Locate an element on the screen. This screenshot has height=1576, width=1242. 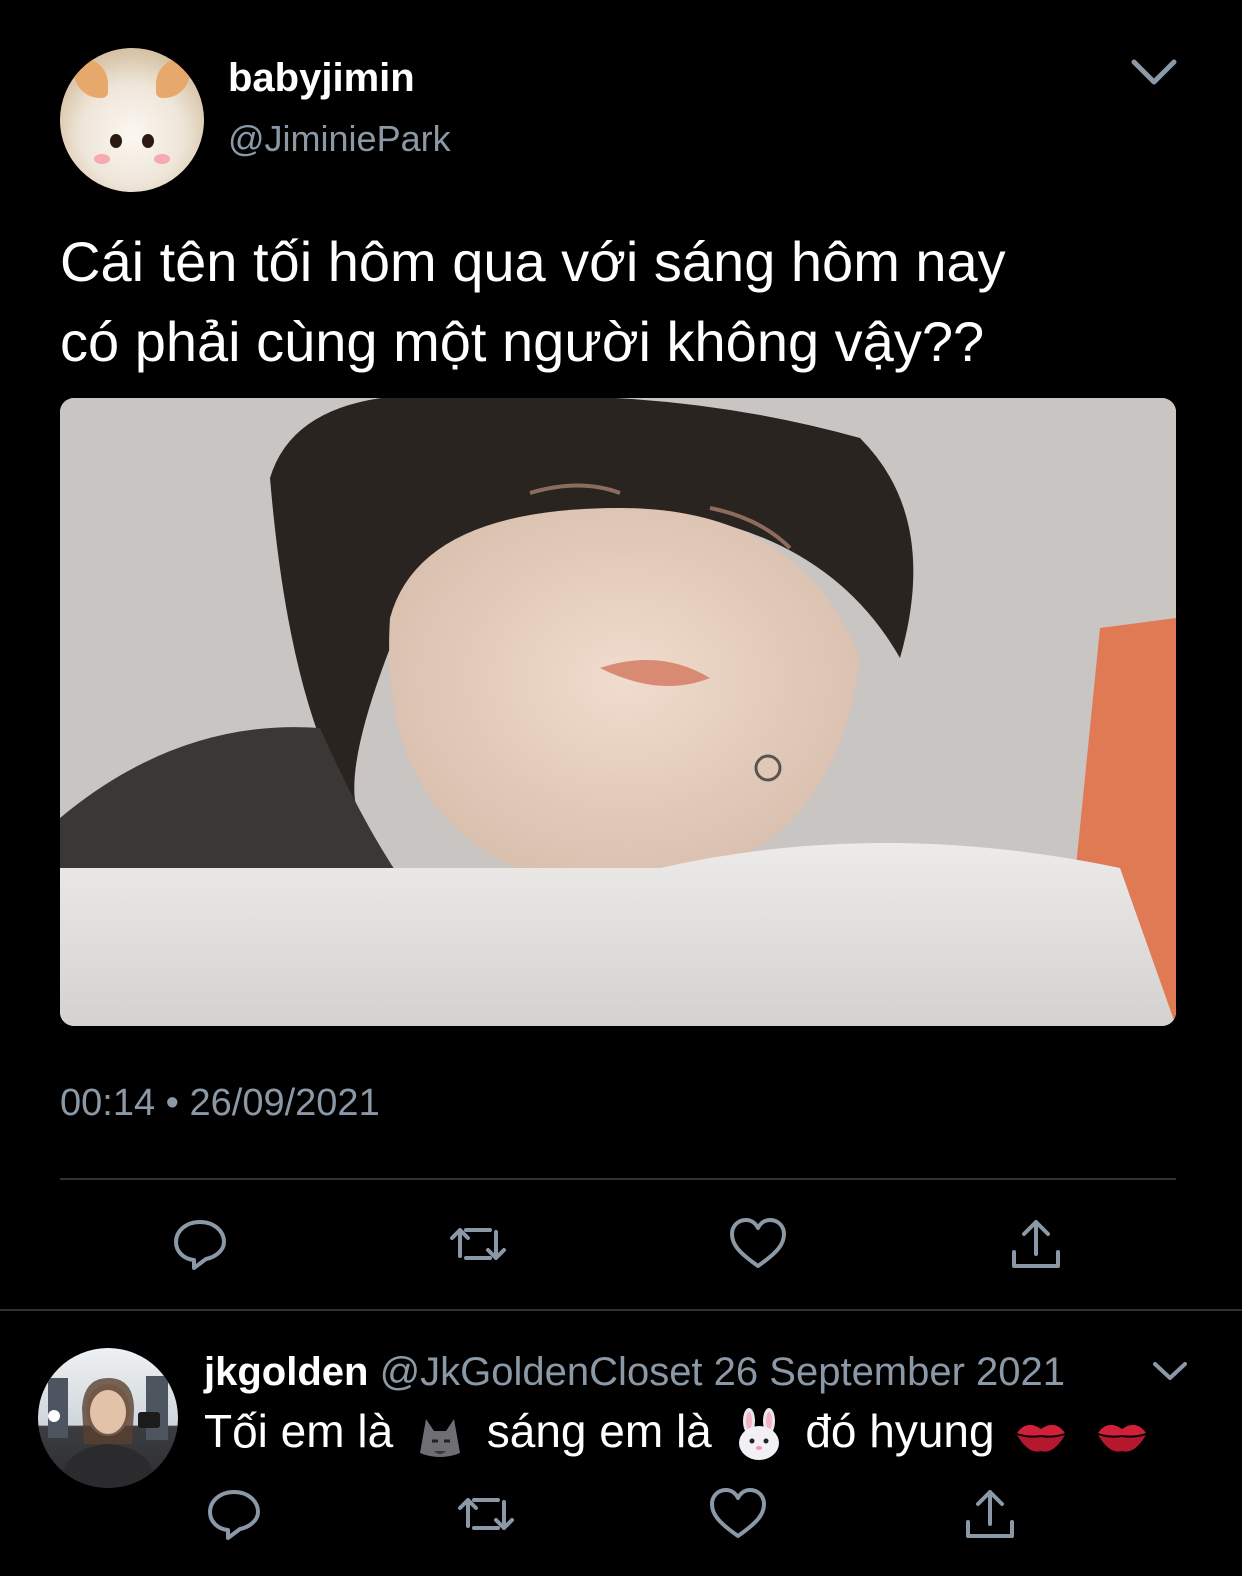
reply-text-part: Tối em là is located at coordinates (299, 1431).